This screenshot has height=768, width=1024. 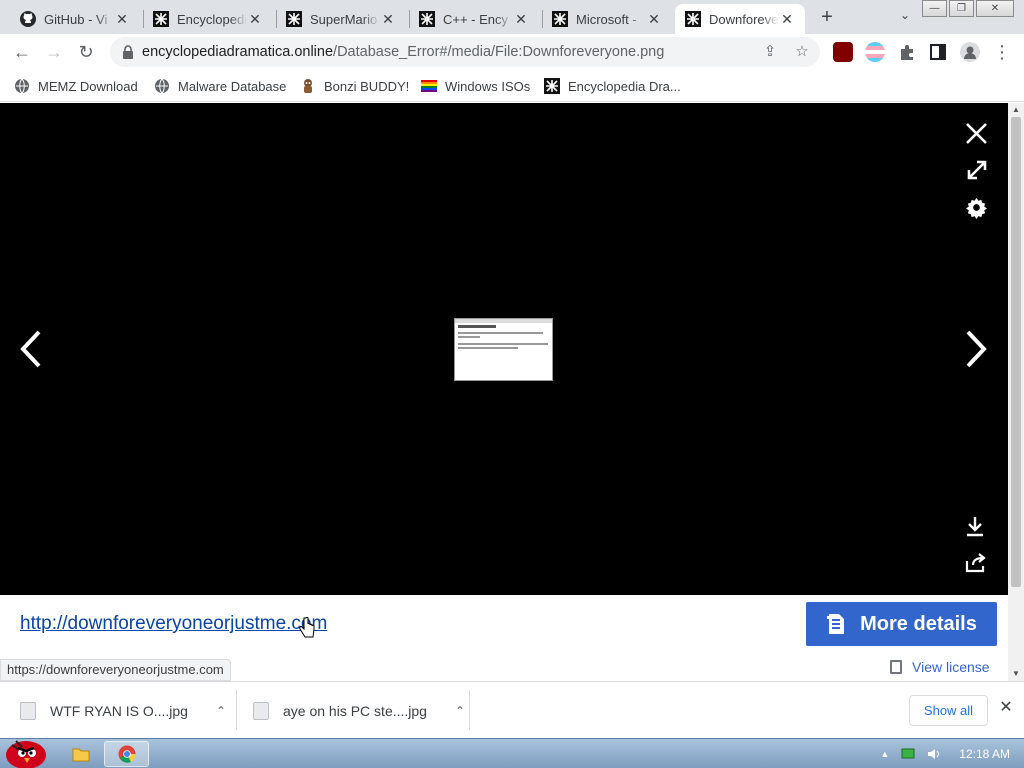 What do you see at coordinates (995, 8) in the screenshot?
I see `close-window-button: ✕` at bounding box center [995, 8].